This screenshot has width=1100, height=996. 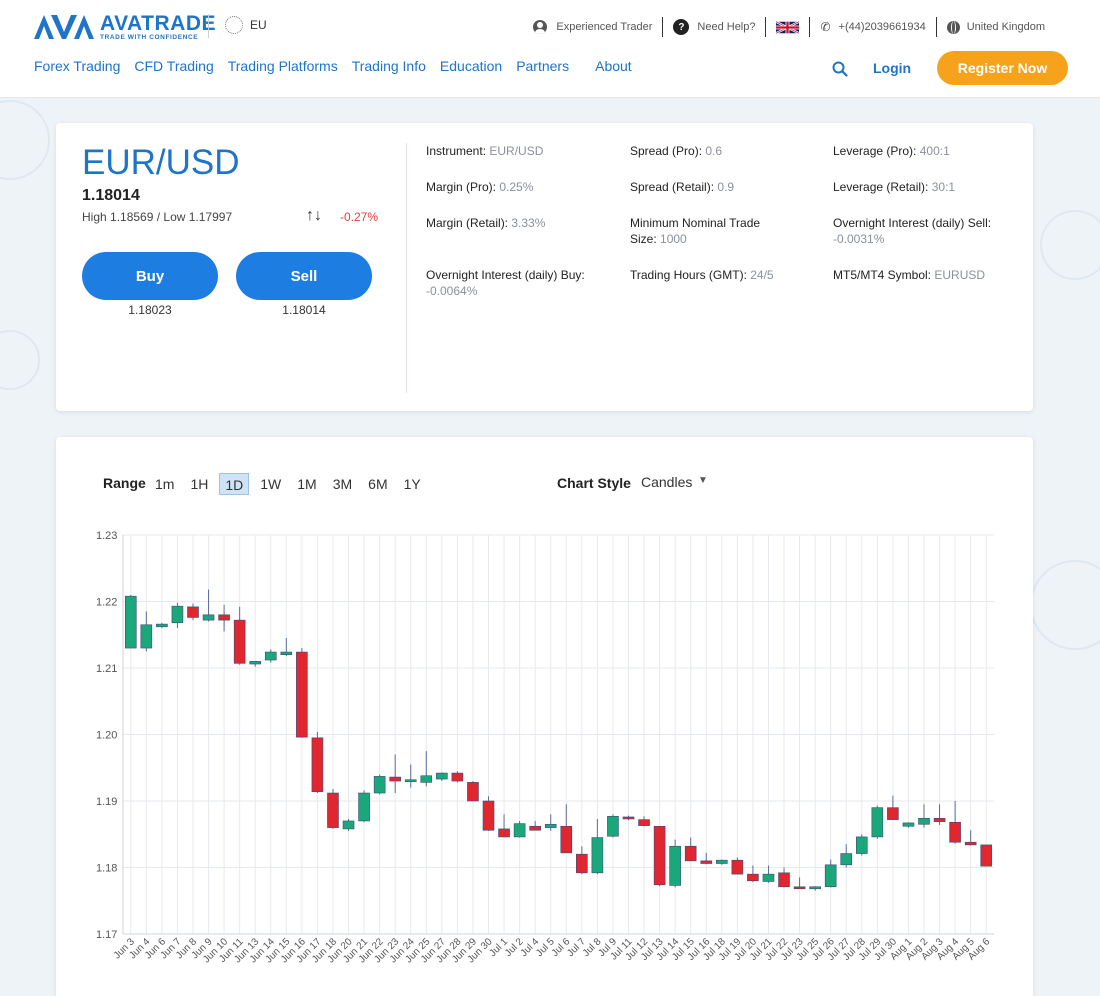 I want to click on y-tick-label: 1.18, so click(x=106, y=869).